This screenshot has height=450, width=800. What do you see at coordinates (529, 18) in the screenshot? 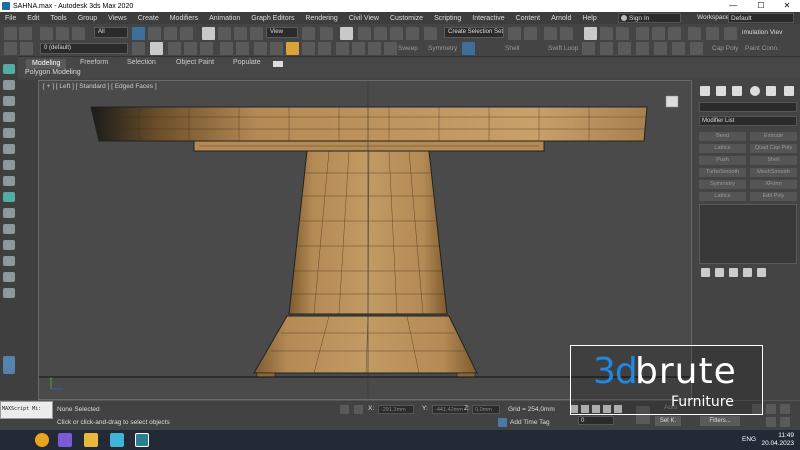
I see `menu-content: Content` at bounding box center [529, 18].